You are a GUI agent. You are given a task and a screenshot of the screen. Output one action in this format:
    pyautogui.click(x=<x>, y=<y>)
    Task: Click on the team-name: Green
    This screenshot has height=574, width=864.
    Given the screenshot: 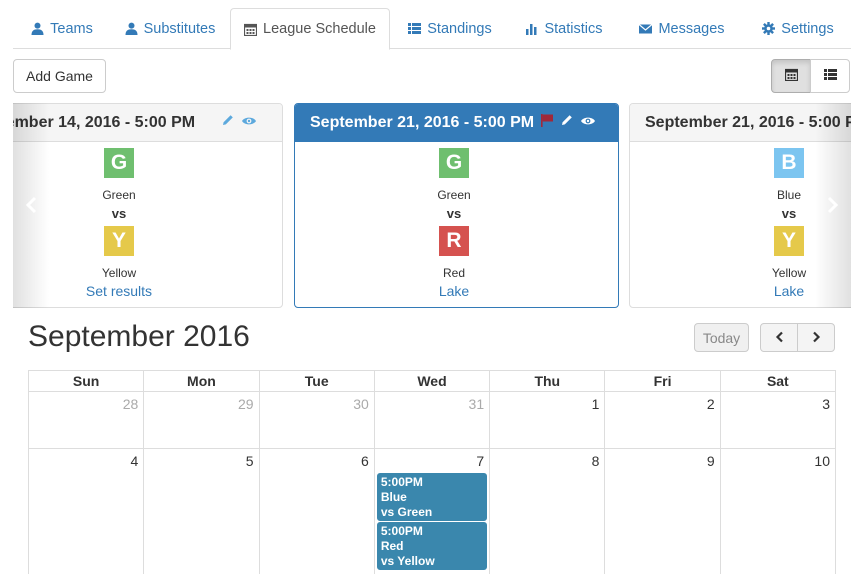 What is the action you would take?
    pyautogui.click(x=119, y=195)
    